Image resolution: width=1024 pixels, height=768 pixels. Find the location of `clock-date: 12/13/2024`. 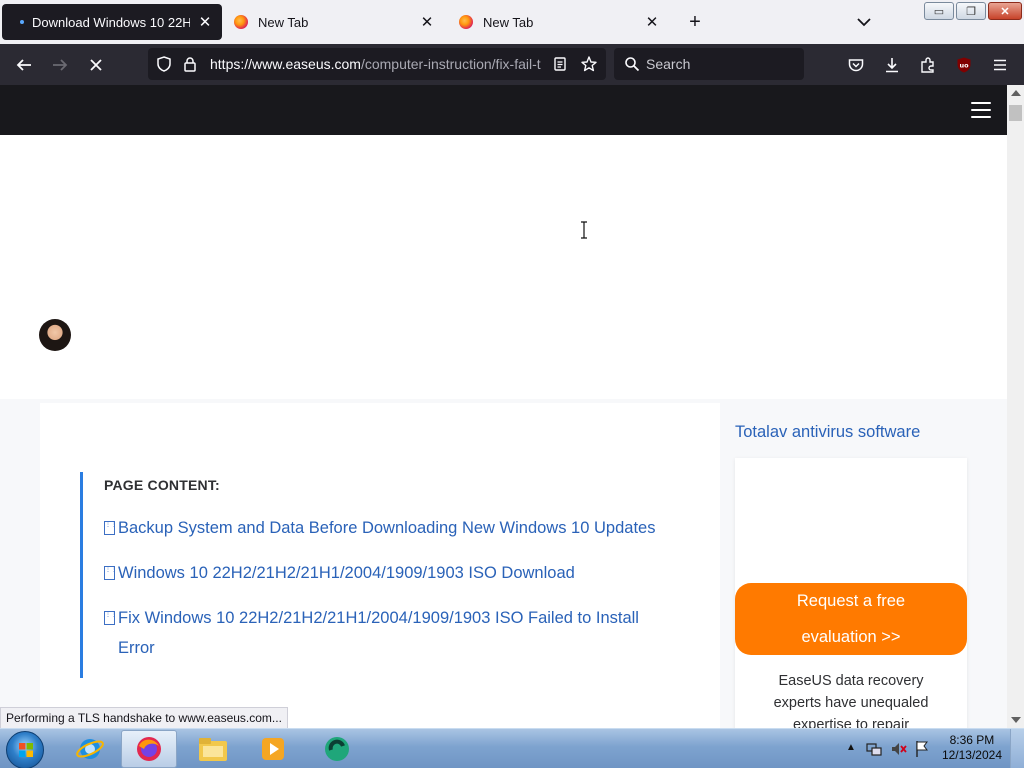

clock-date: 12/13/2024 is located at coordinates (971, 755).